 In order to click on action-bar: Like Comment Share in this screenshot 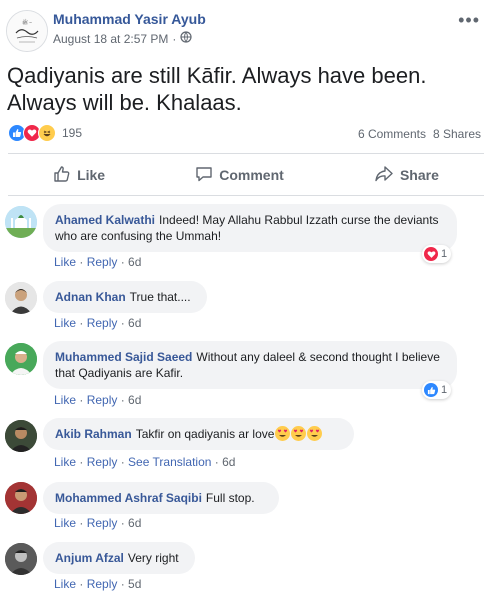, I will do `click(246, 175)`.